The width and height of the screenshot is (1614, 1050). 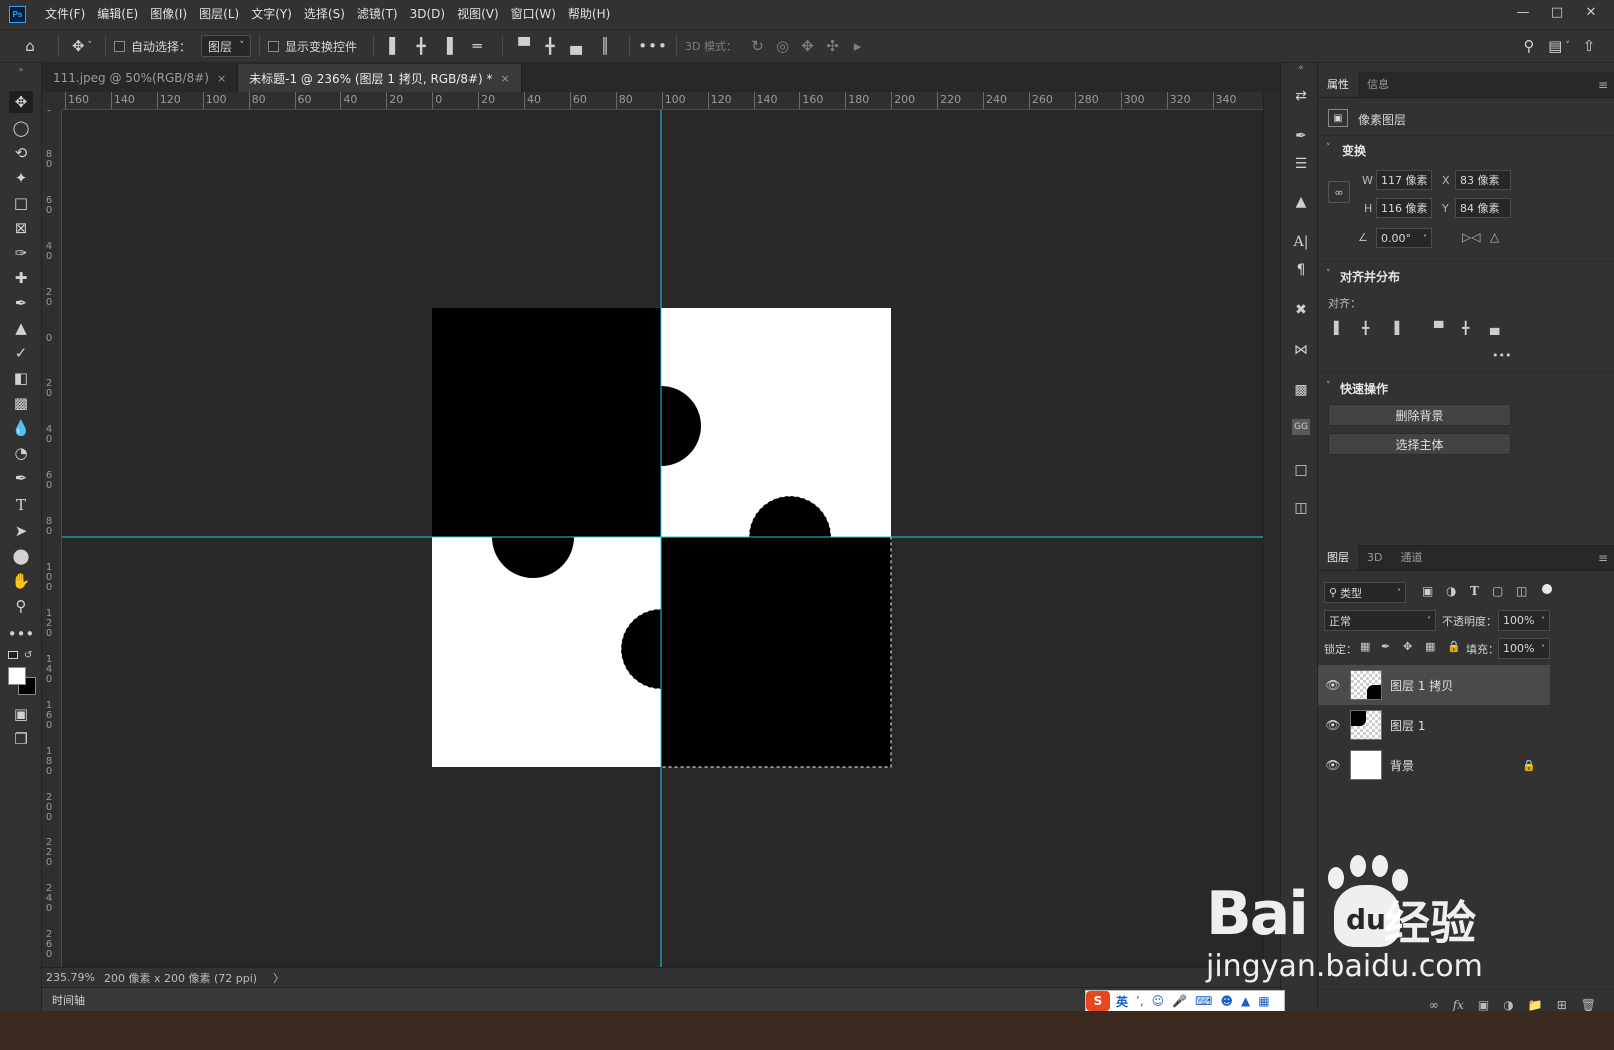 What do you see at coordinates (1419, 415) in the screenshot?
I see `remove-background-button: 删除背景` at bounding box center [1419, 415].